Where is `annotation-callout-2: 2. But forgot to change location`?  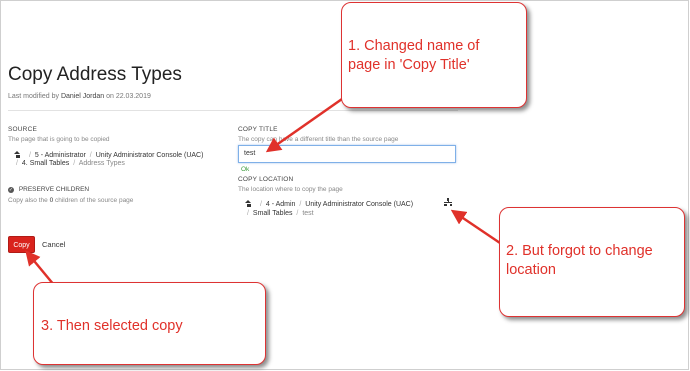
annotation-callout-2: 2. But forgot to change location is located at coordinates (592, 262).